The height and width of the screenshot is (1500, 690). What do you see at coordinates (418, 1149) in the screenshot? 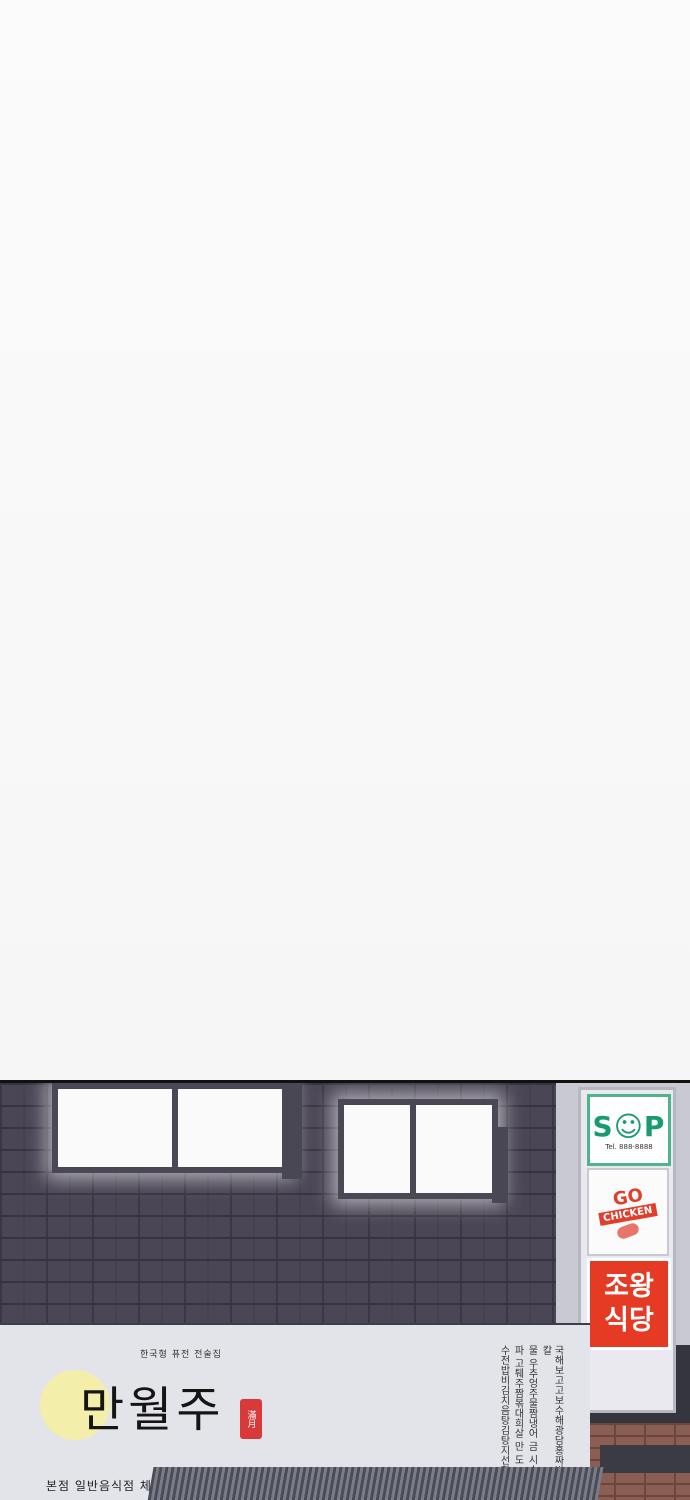
I see `upper-window-right` at bounding box center [418, 1149].